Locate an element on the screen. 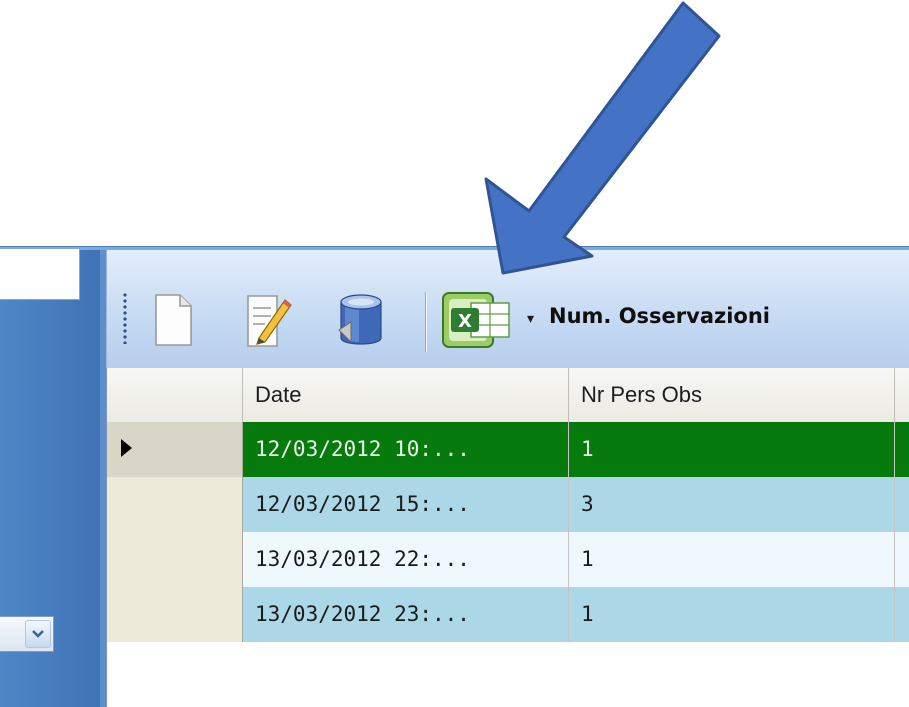 This screenshot has width=909, height=707. database-icon is located at coordinates (360, 319).